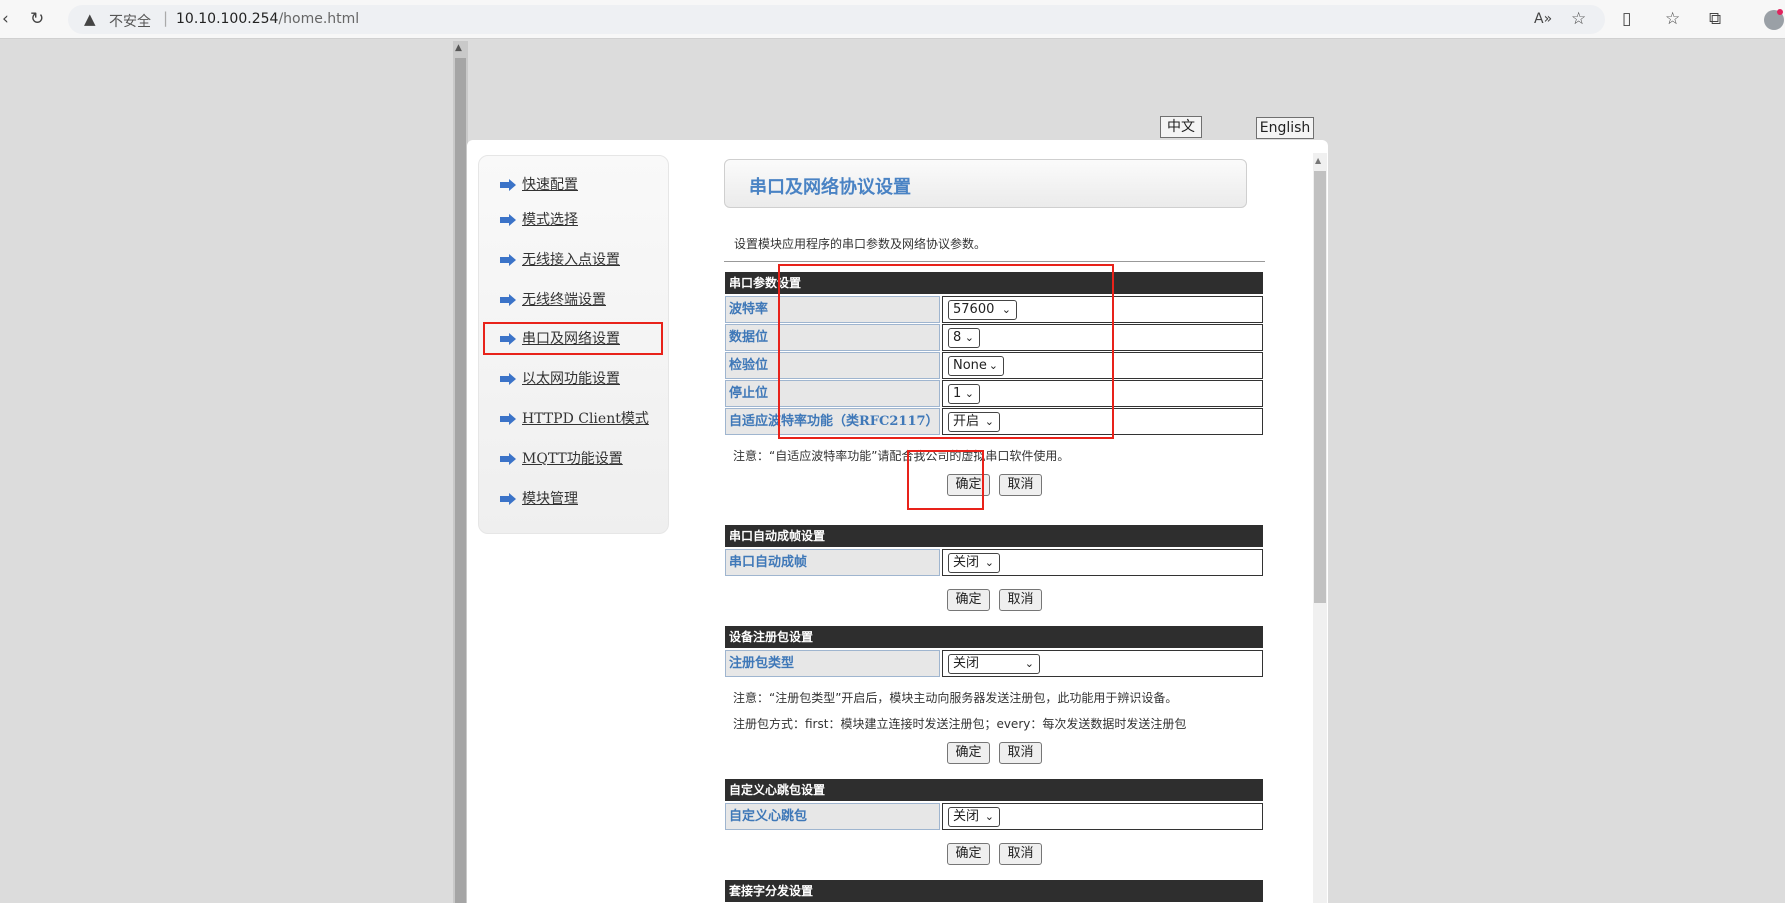 The height and width of the screenshot is (903, 1785). I want to click on scroll-up-arrow-icon: ▲, so click(458, 48).